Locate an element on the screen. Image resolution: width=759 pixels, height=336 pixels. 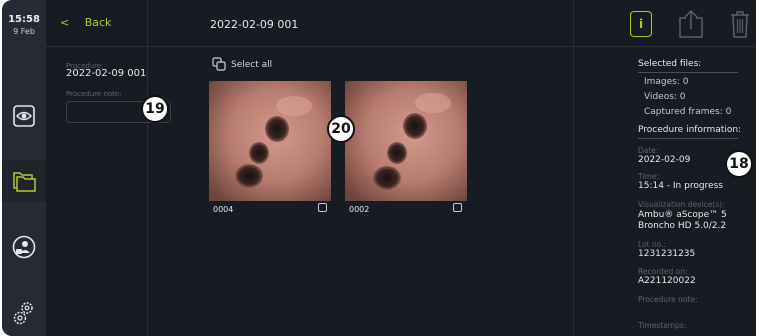
eye-icon is located at coordinates (24, 116).